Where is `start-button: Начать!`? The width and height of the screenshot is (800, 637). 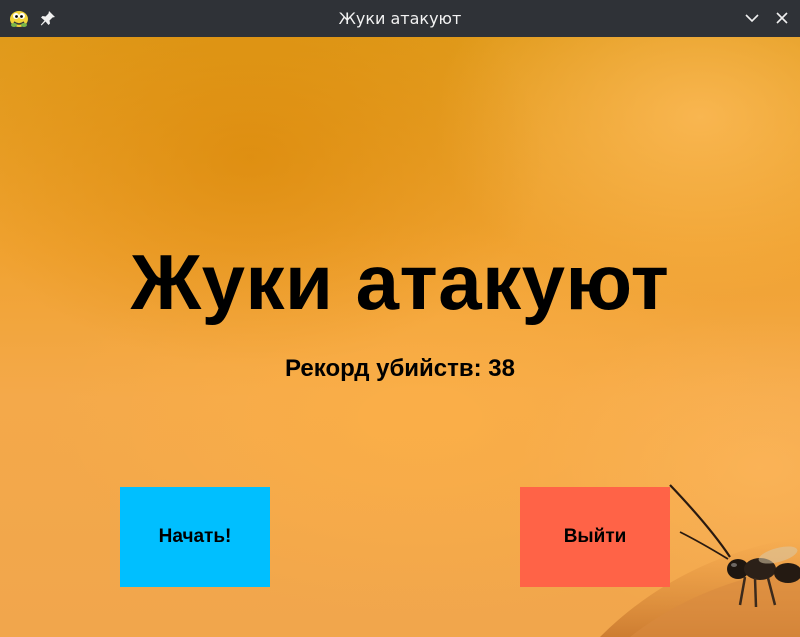 start-button: Начать! is located at coordinates (195, 537).